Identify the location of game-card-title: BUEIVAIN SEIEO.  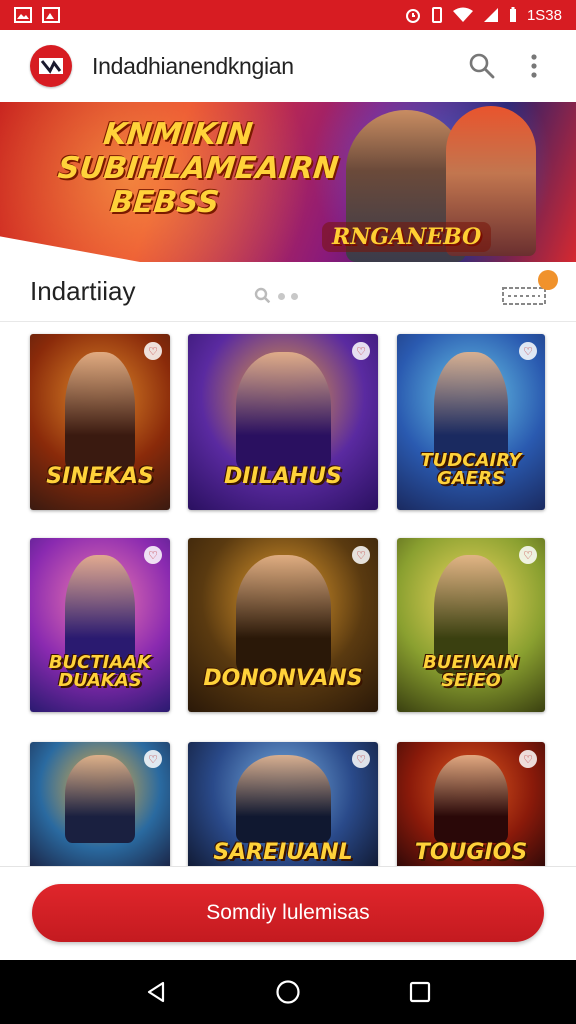
(471, 671).